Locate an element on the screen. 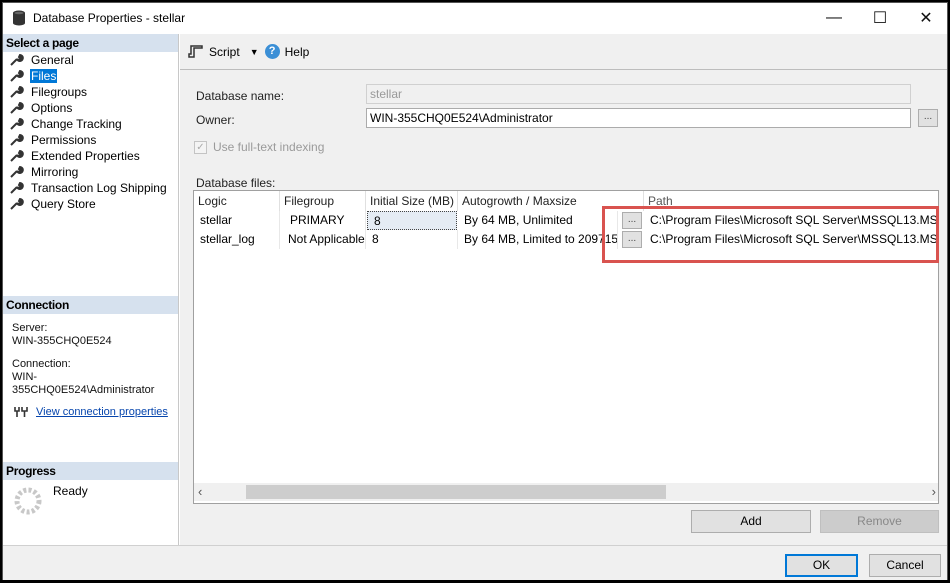 The width and height of the screenshot is (950, 583). database-icon is located at coordinates (19, 18).